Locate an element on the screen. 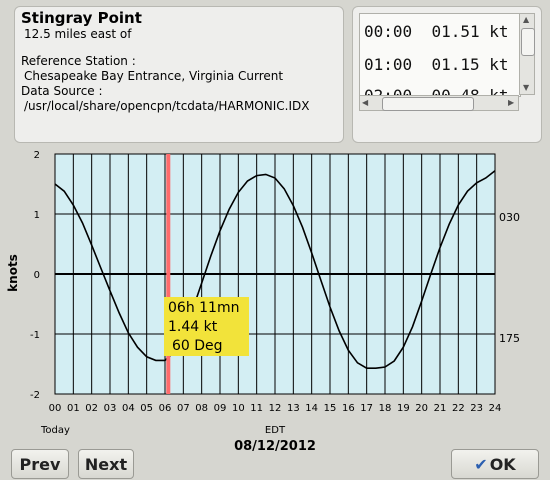  x-tick-label: 07 is located at coordinates (183, 408).